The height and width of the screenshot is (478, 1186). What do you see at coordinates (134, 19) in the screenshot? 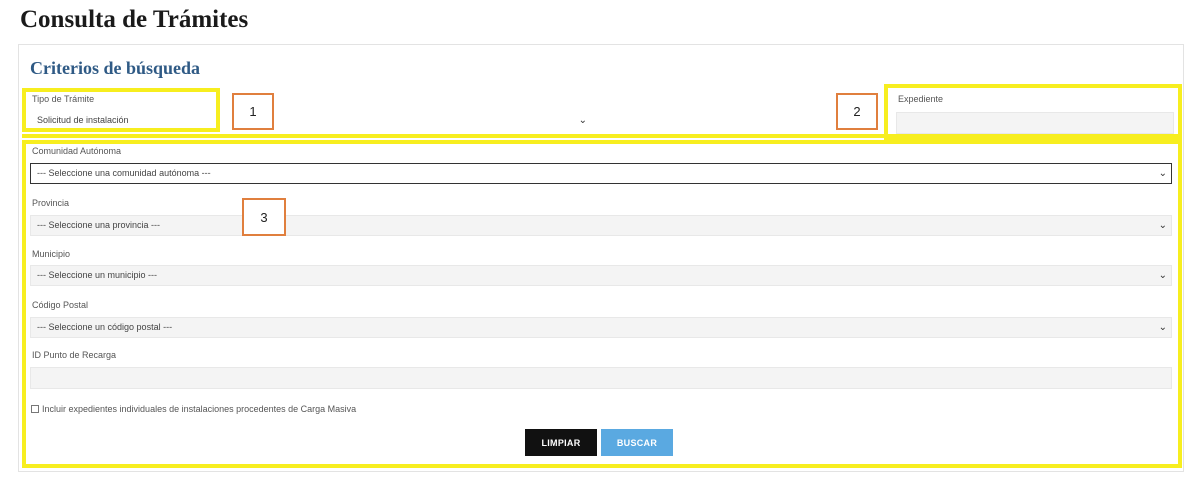
I see `page-title: Consulta de Trámites` at bounding box center [134, 19].